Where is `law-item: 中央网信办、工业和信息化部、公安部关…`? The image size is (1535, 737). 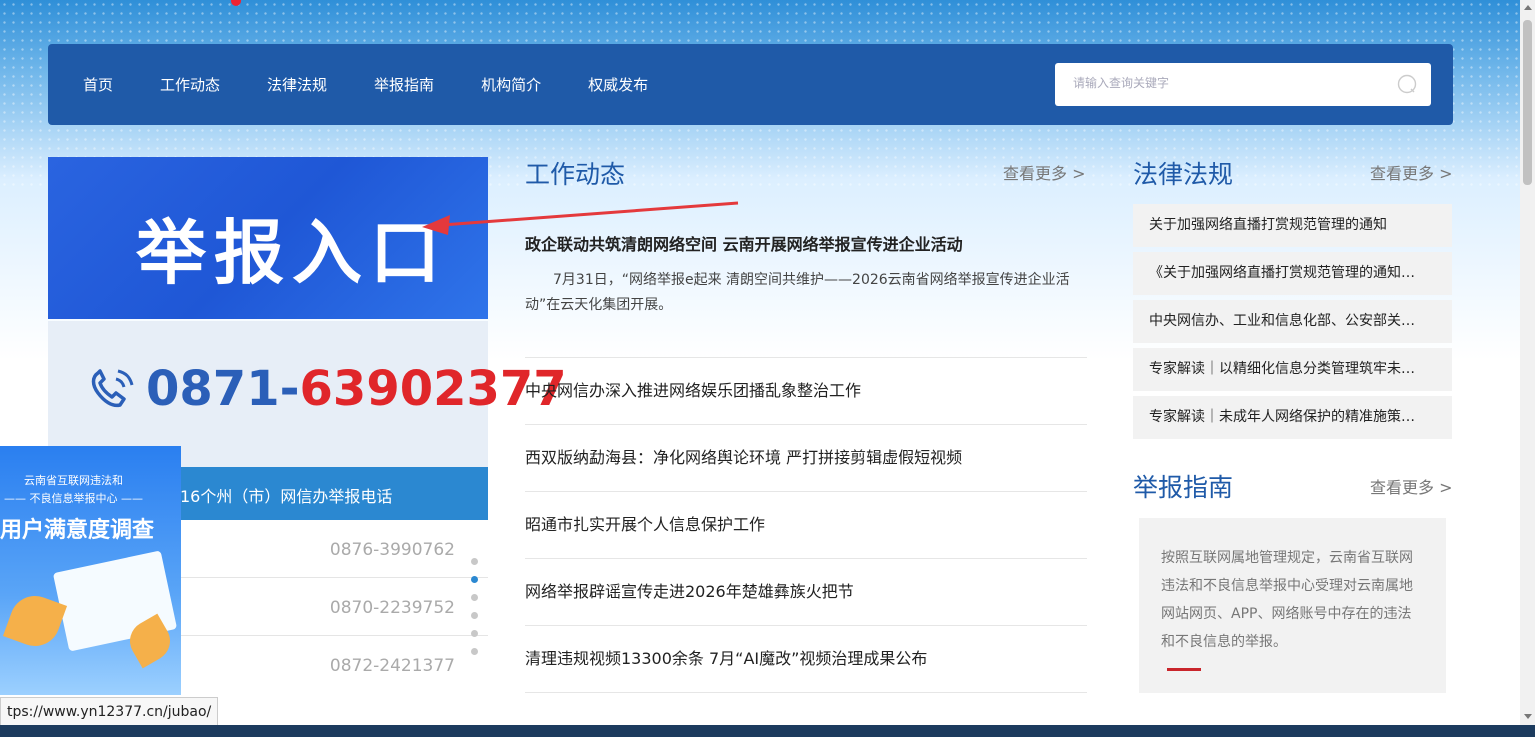
law-item: 中央网信办、工业和信息化部、公安部关… is located at coordinates (1292, 321).